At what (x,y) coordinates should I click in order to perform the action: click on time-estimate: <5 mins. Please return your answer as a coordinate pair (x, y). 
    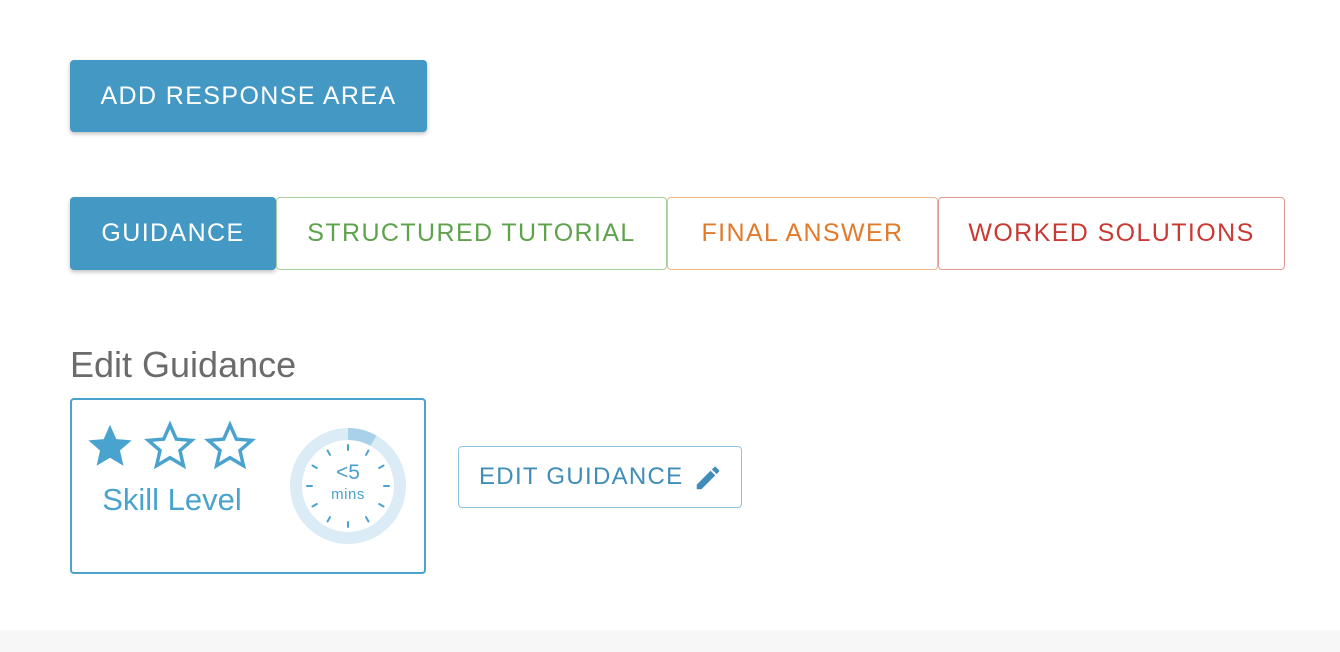
    Looking at the image, I should click on (348, 486).